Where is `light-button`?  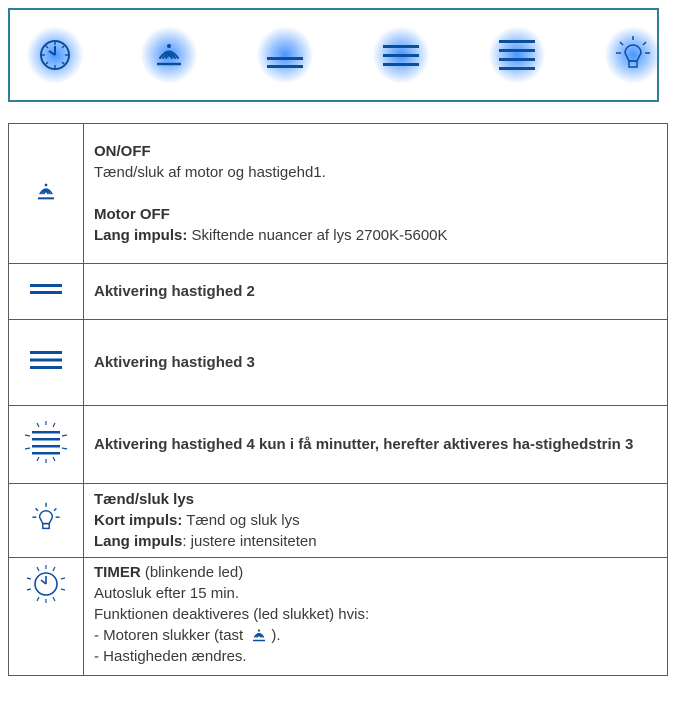 light-button is located at coordinates (633, 55).